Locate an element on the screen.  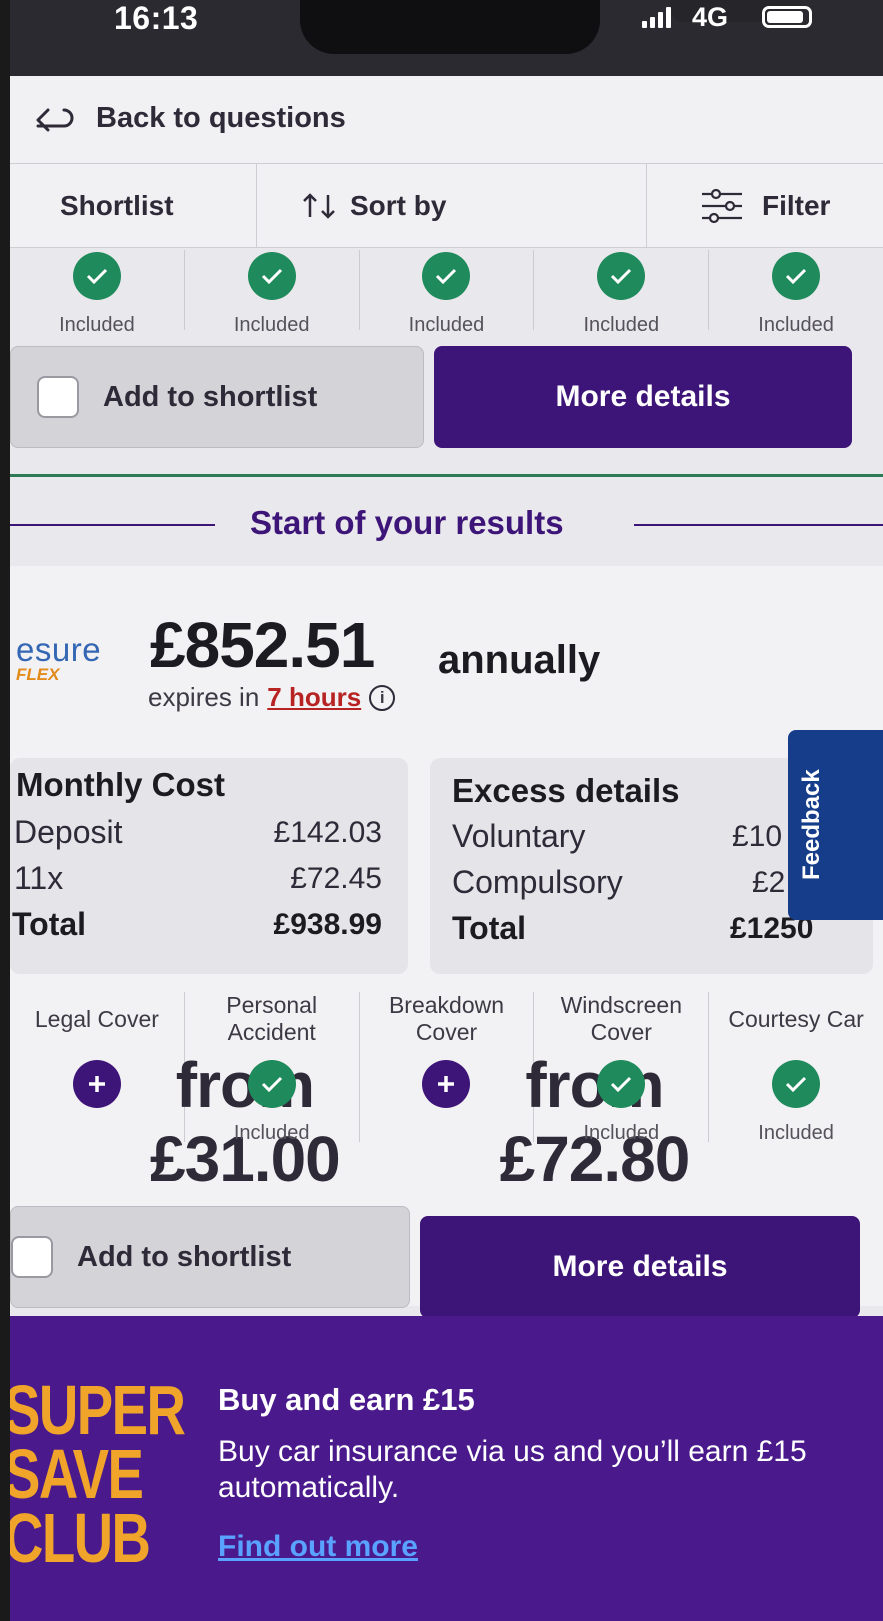
coverage-legal-cover: Legal Cover from £31.00 is located at coordinates (175, 1093).